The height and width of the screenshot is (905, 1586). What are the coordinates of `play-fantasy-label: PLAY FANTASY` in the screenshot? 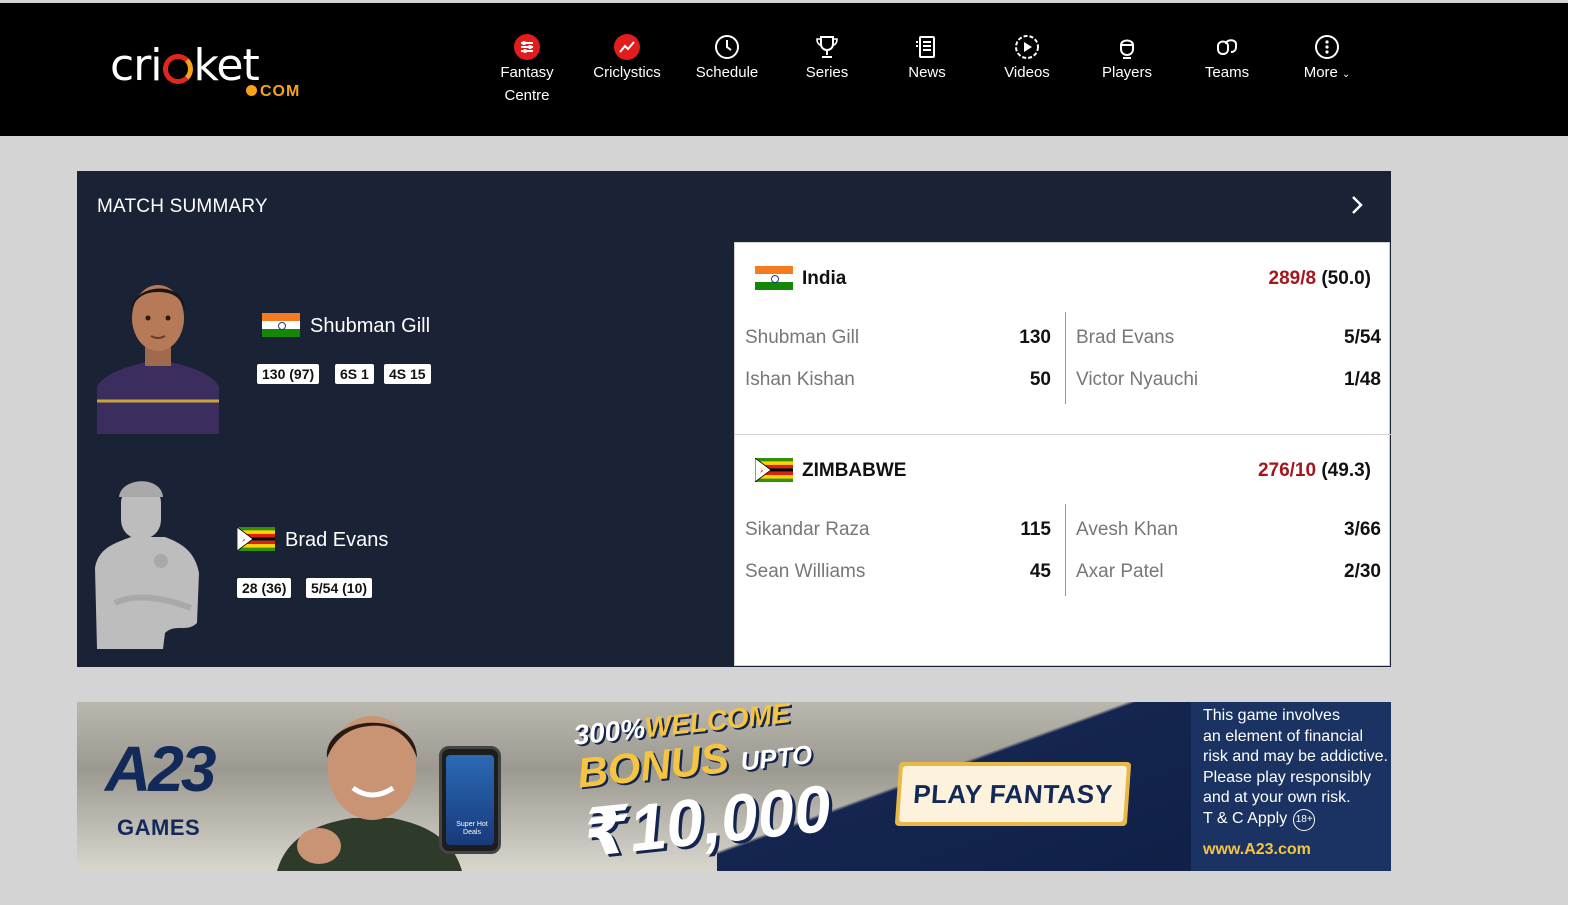 It's located at (1013, 794).